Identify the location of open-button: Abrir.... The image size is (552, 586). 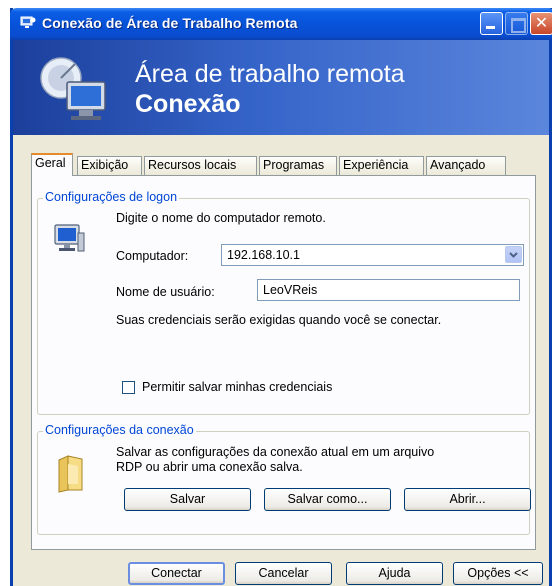
(467, 499).